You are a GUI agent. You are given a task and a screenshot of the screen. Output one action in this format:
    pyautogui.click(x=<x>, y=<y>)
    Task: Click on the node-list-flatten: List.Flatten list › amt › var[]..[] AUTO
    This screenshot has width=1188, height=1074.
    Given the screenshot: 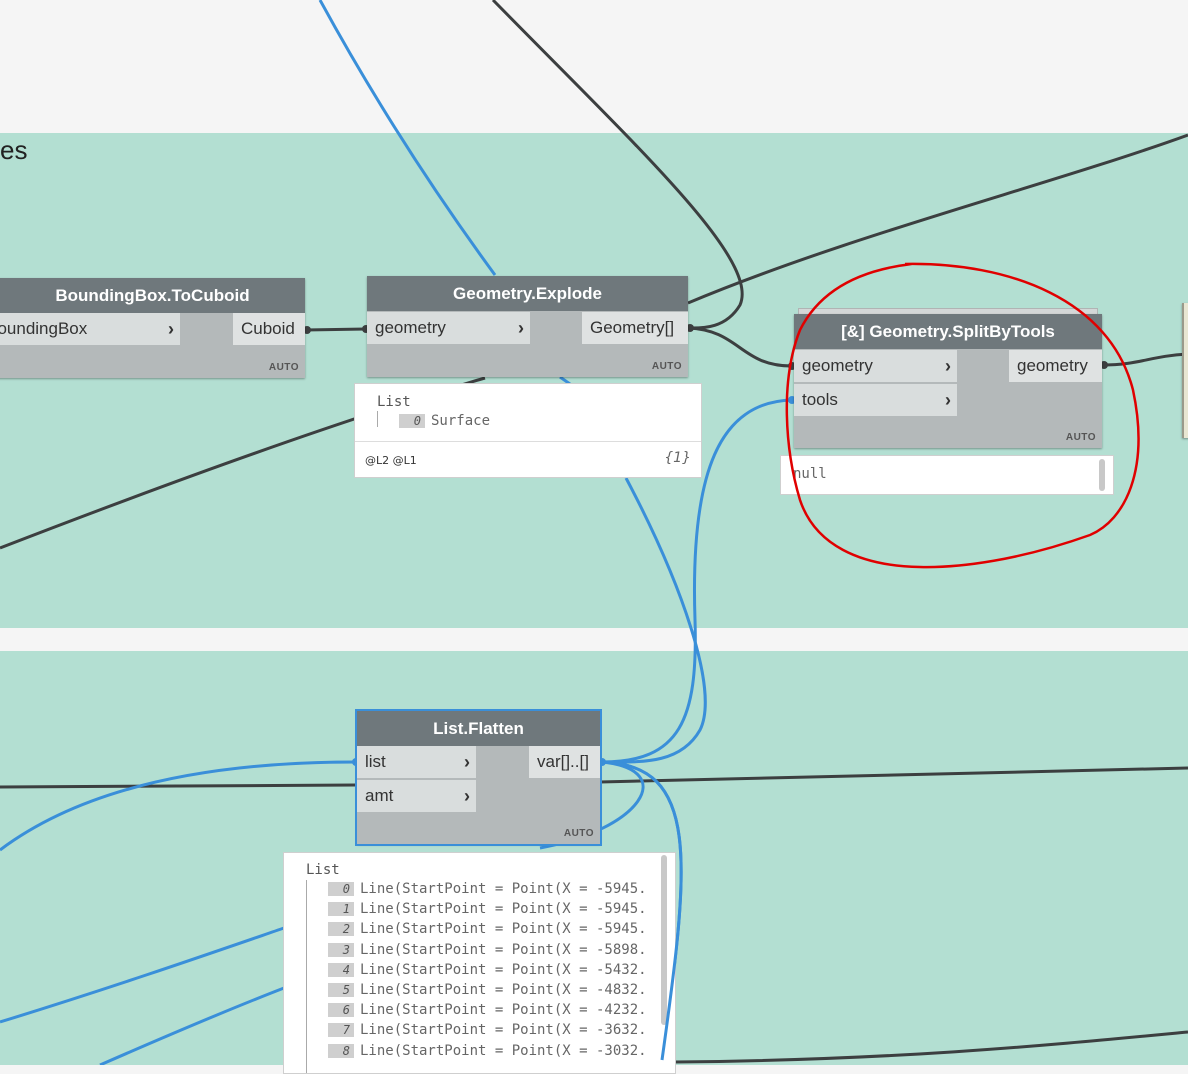 What is the action you would take?
    pyautogui.click(x=478, y=777)
    